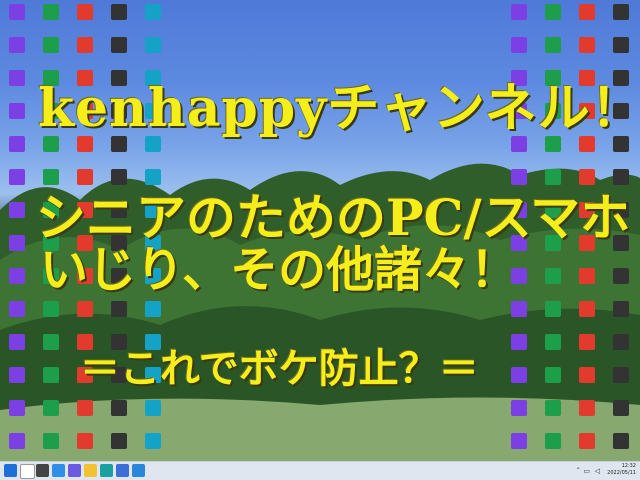 This screenshot has height=480, width=640. I want to click on taskbar: ˄ ▭ ◁ 12:32 2022/05/11, so click(320, 470).